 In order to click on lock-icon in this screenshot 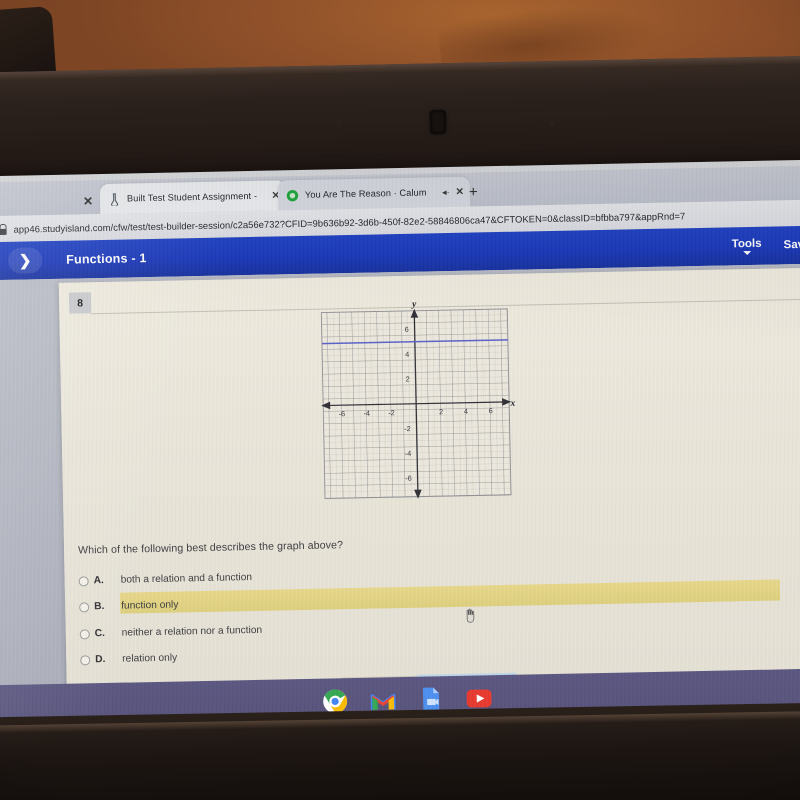, I will do `click(3, 229)`.